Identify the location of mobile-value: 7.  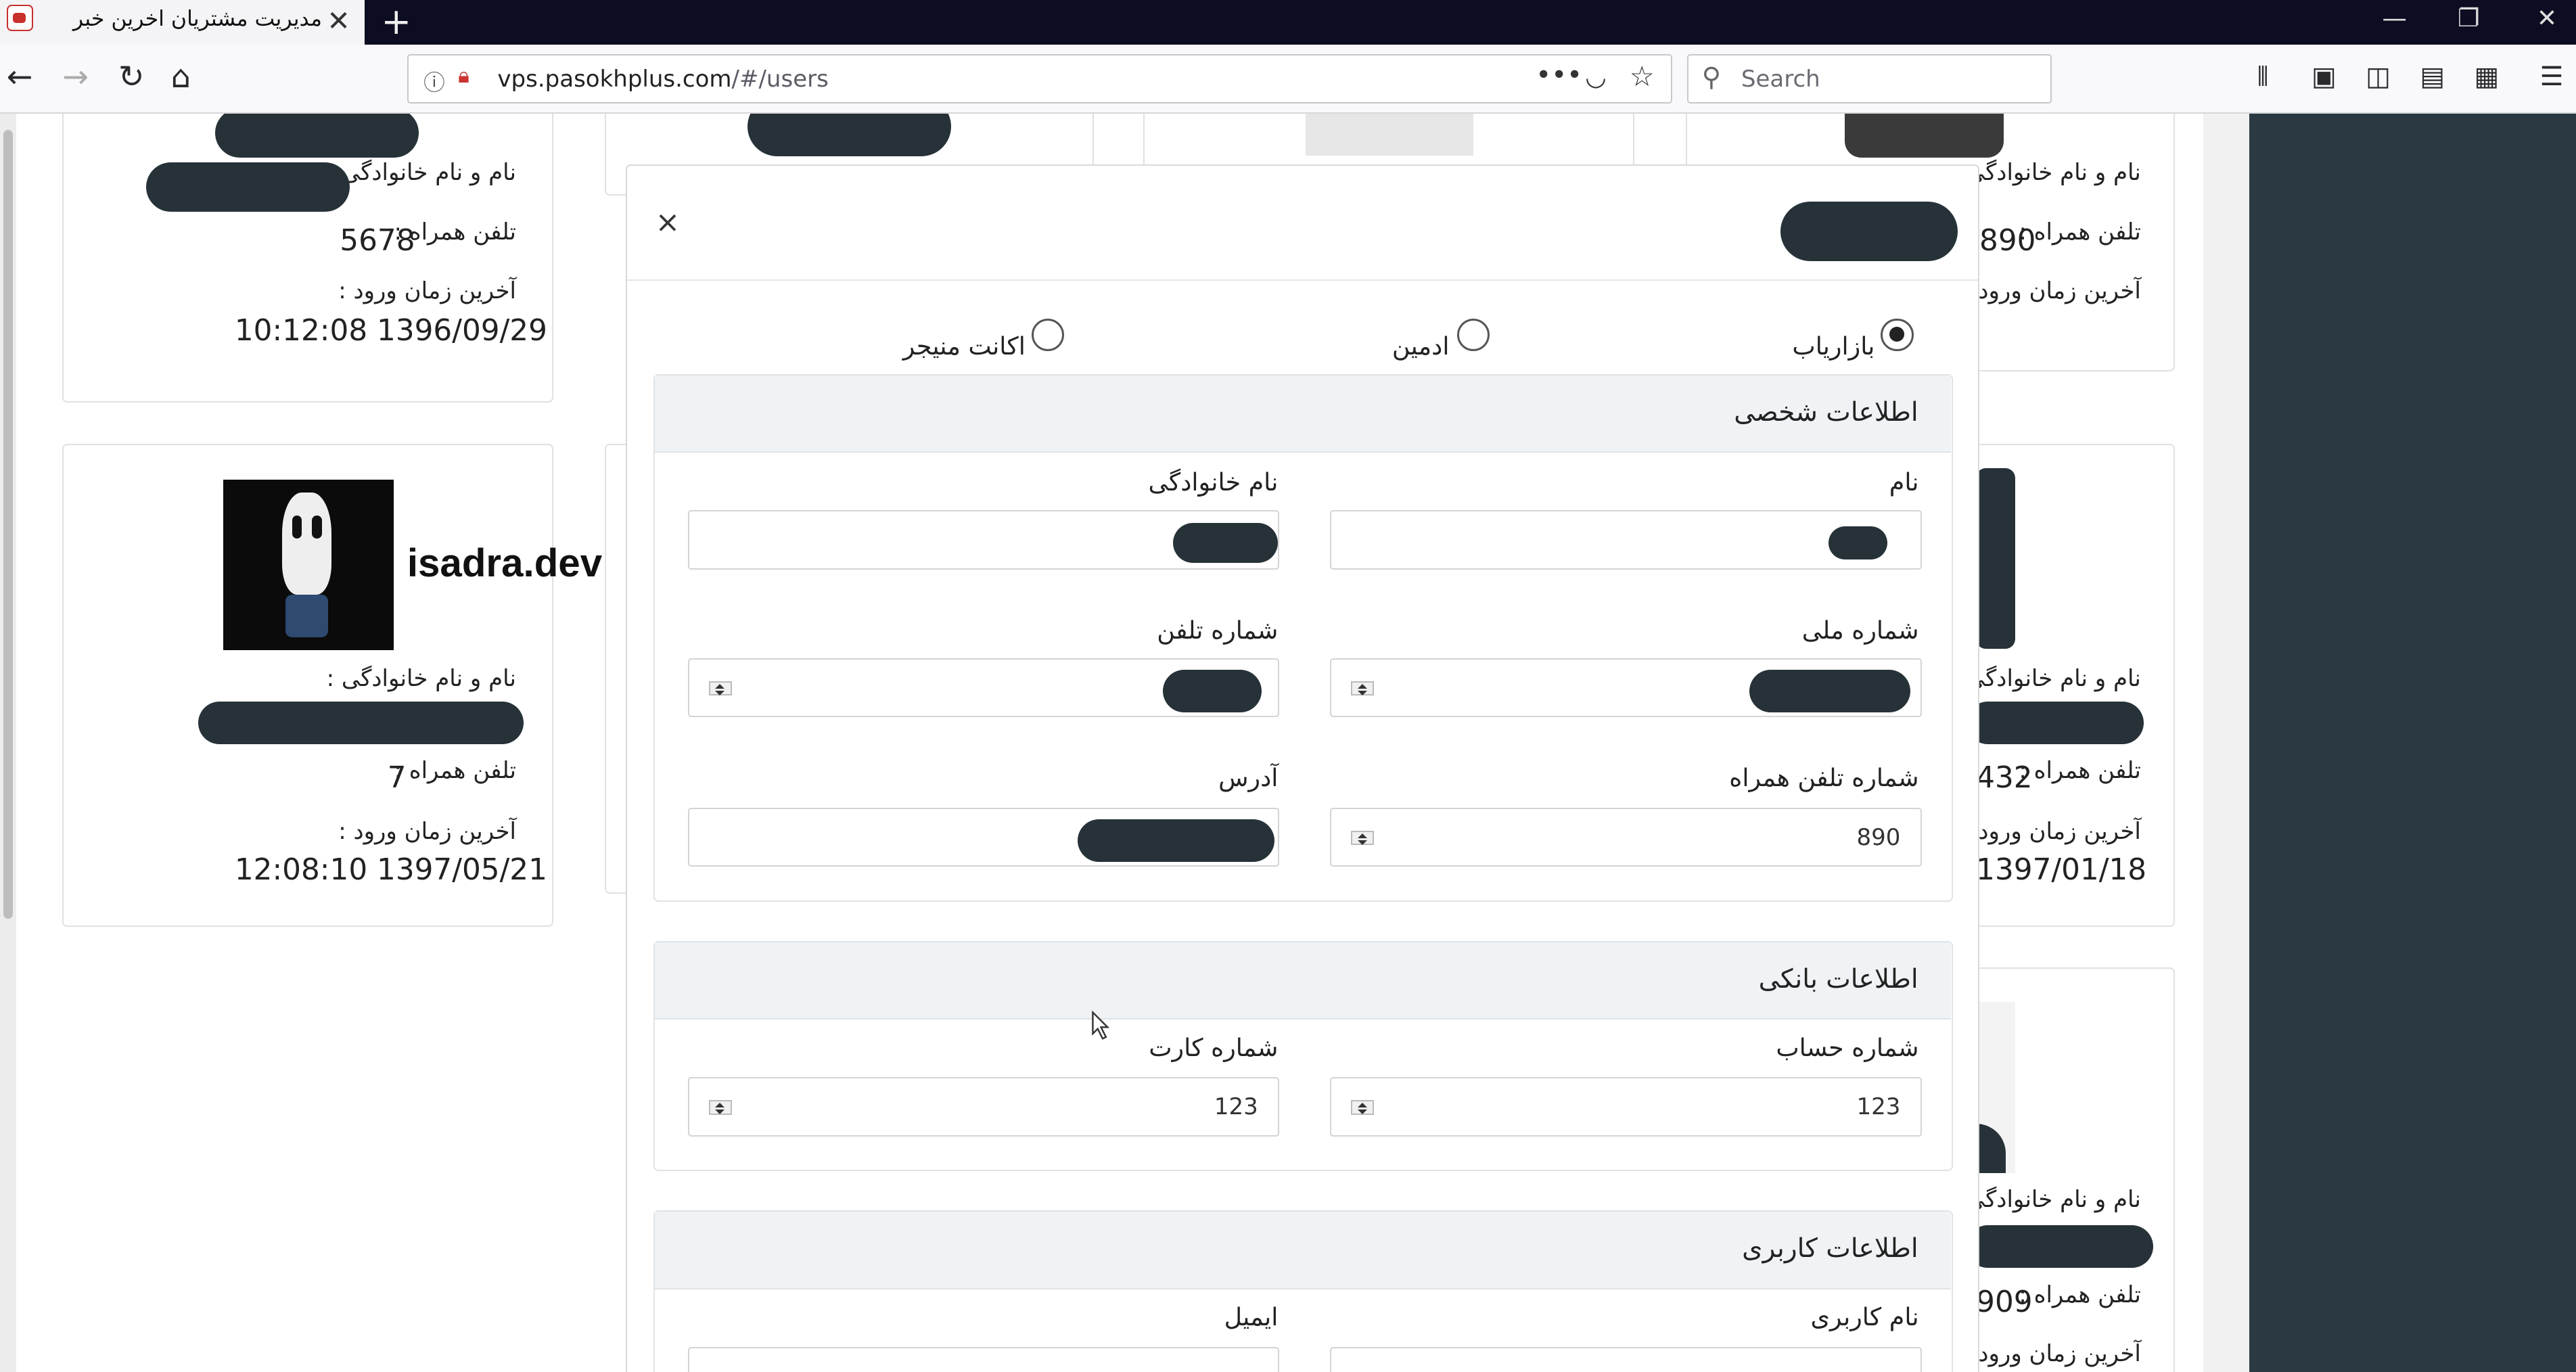
(397, 777).